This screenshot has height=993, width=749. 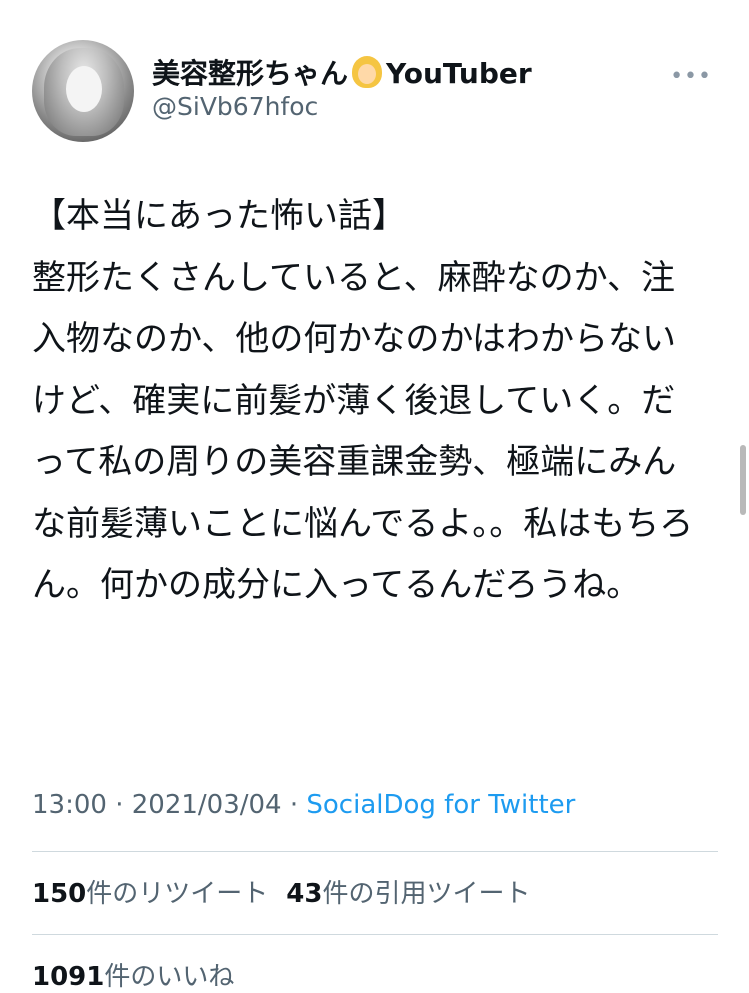 I want to click on retweets-label: 件のリツイート, so click(x=177, y=894).